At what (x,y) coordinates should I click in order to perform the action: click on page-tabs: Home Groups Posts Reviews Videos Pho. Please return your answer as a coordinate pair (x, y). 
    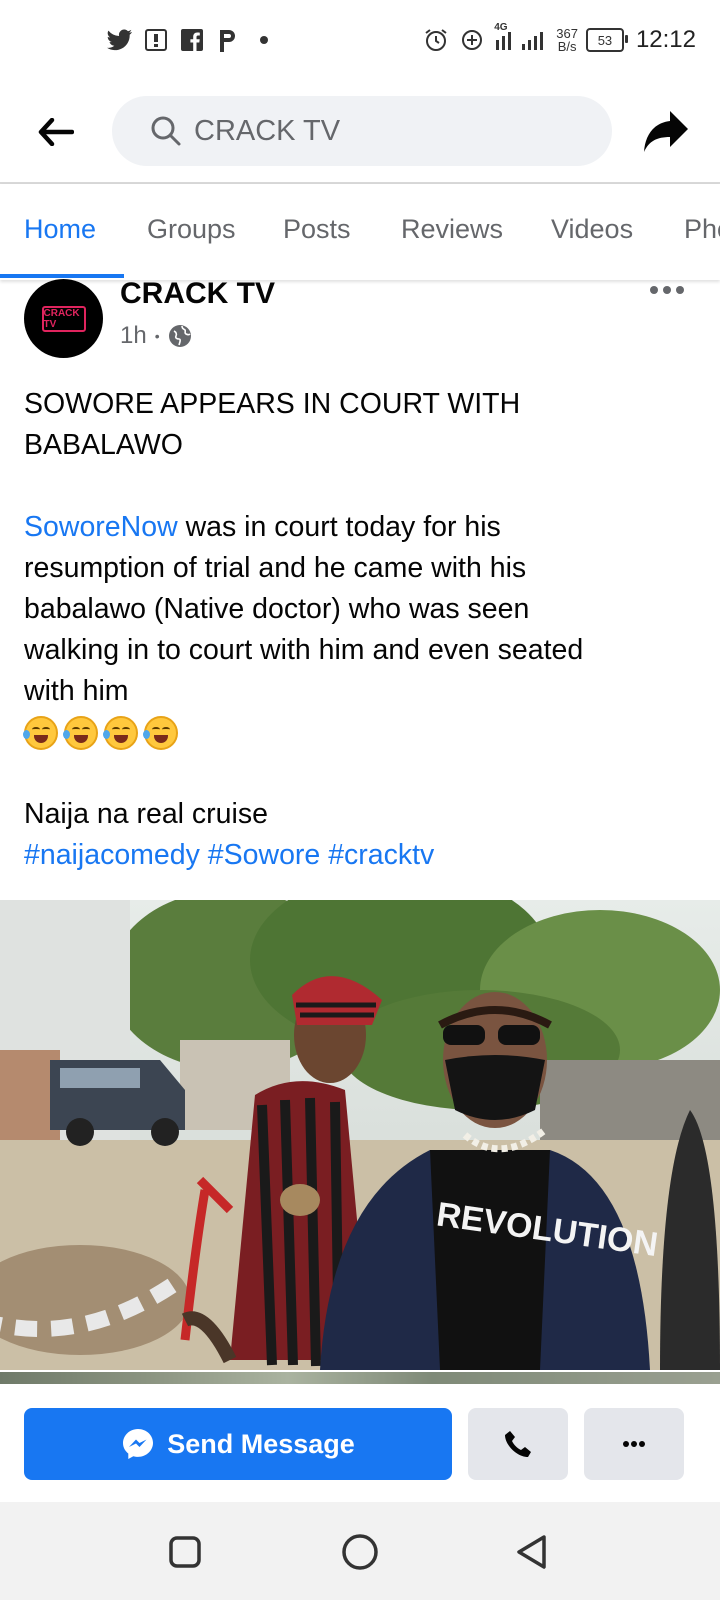
    Looking at the image, I should click on (360, 232).